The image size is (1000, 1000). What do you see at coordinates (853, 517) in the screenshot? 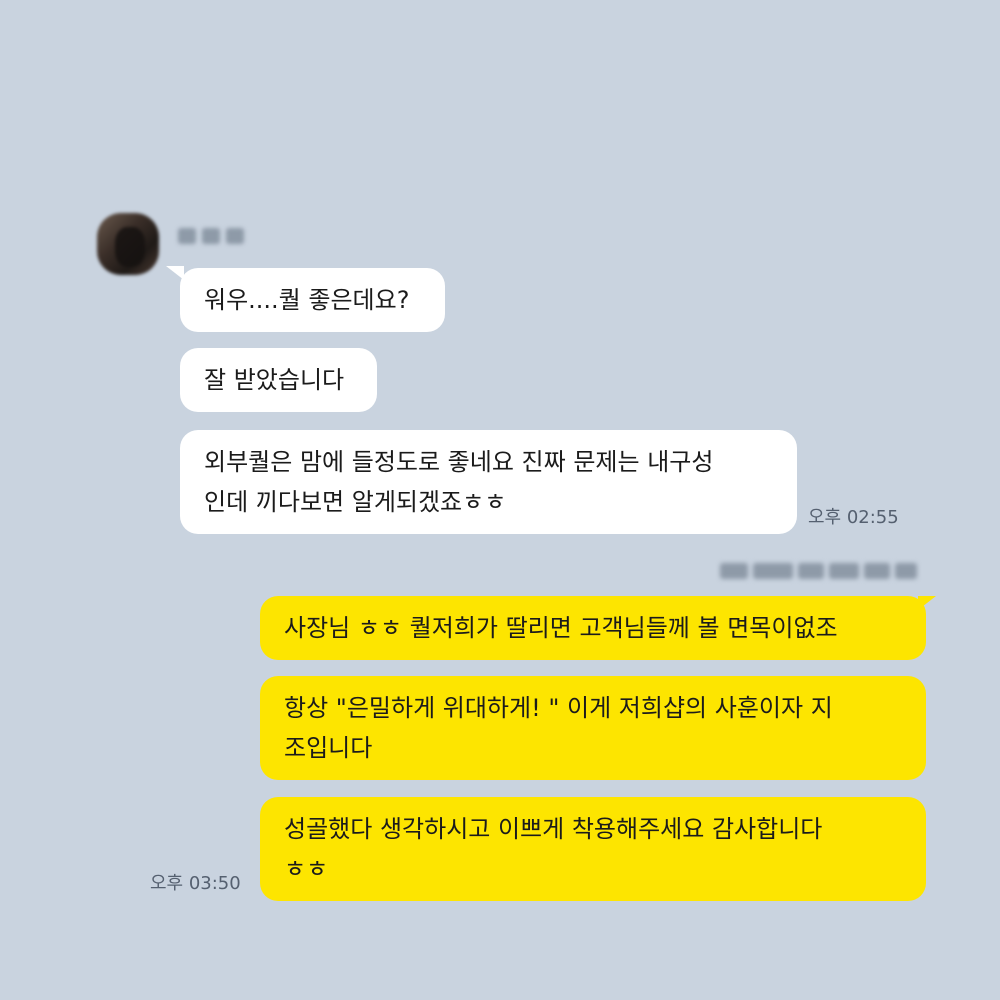
I see `incoming-timestamp: 오후 02:55` at bounding box center [853, 517].